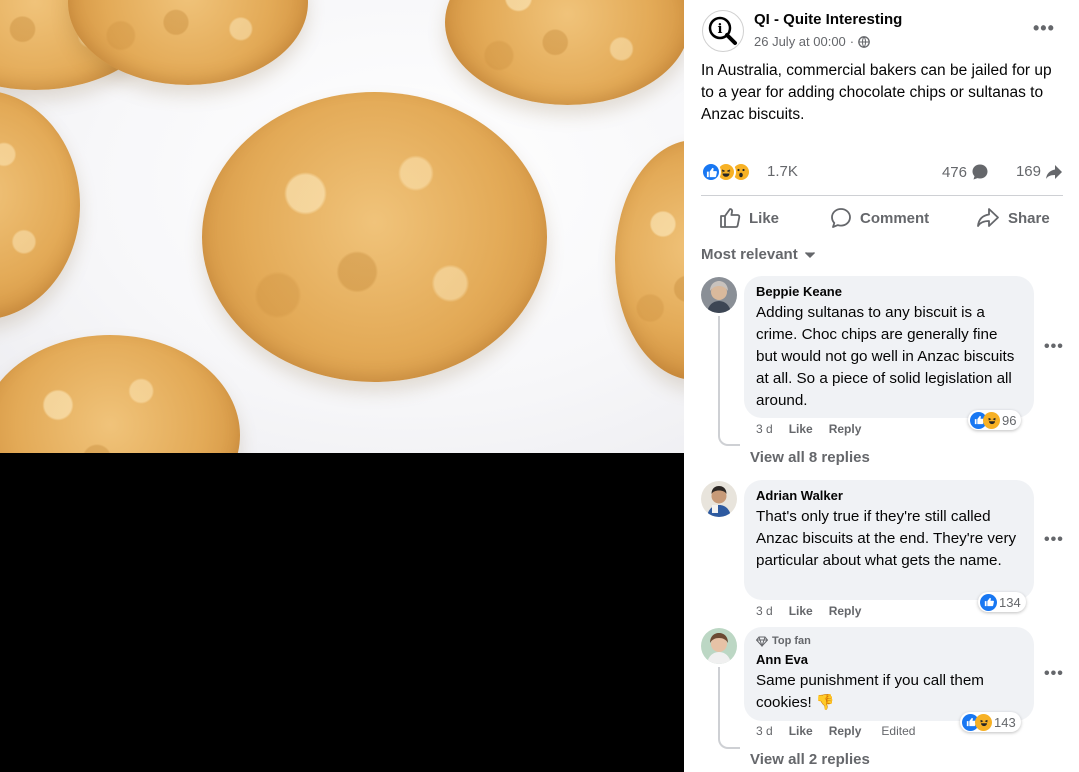 This screenshot has width=1079, height=772. What do you see at coordinates (828, 19) in the screenshot?
I see `page-name: QI - Quite Interesting` at bounding box center [828, 19].